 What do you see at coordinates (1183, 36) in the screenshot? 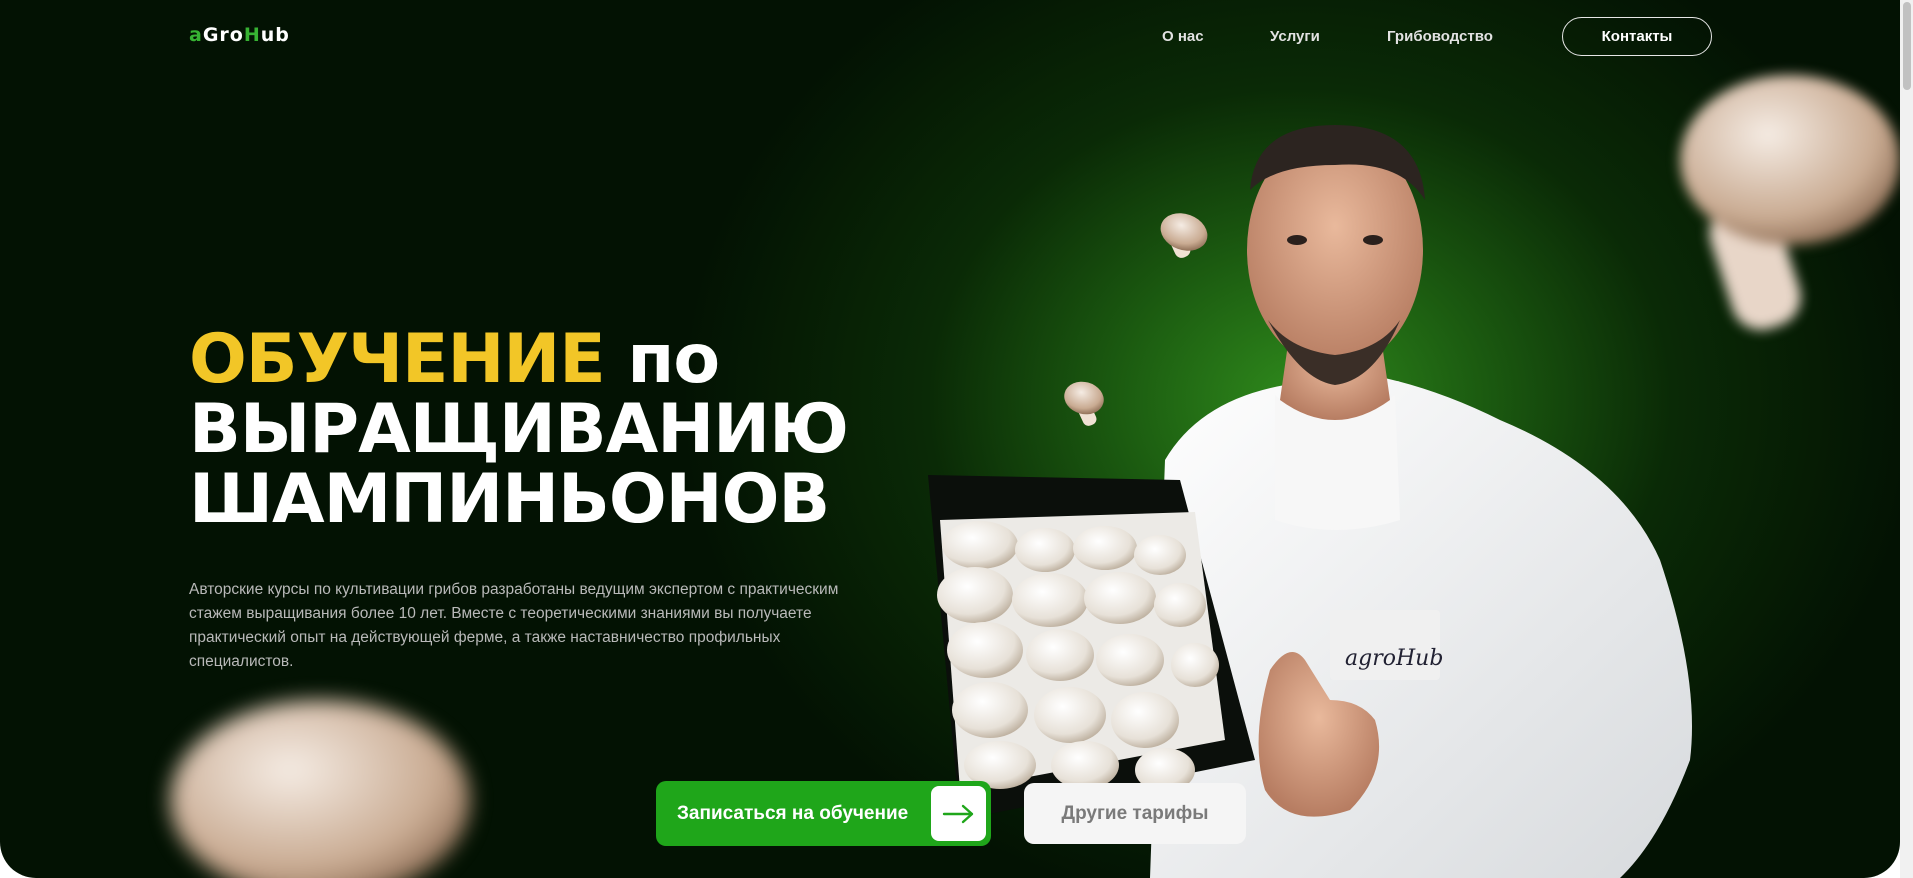
I see `nav-link-about: О нас` at bounding box center [1183, 36].